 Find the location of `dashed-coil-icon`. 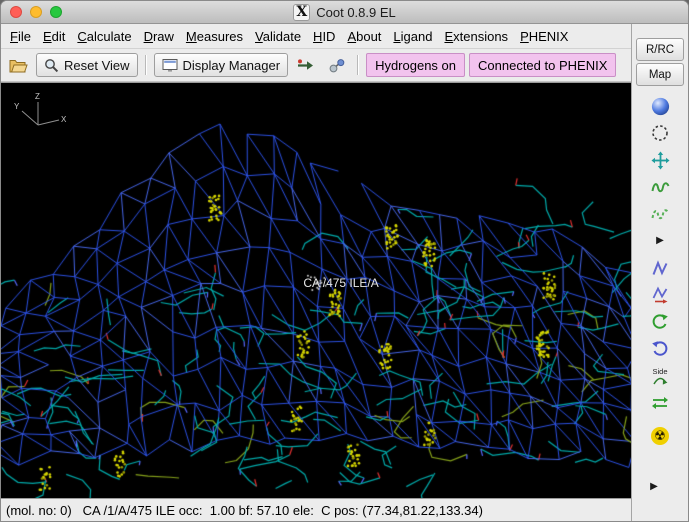

dashed-coil-icon is located at coordinates (660, 214).